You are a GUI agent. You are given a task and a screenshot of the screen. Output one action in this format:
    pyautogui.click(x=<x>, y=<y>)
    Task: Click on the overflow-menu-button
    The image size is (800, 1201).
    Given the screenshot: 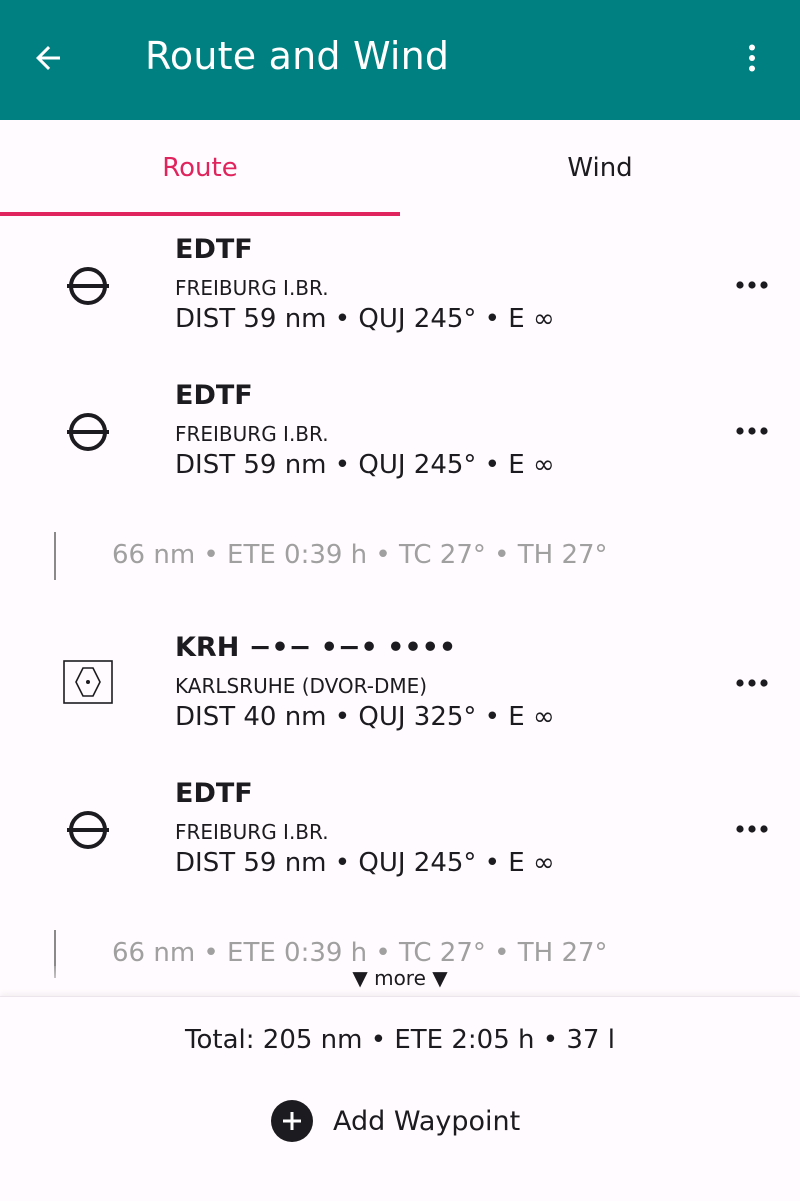 What is the action you would take?
    pyautogui.click(x=752, y=60)
    